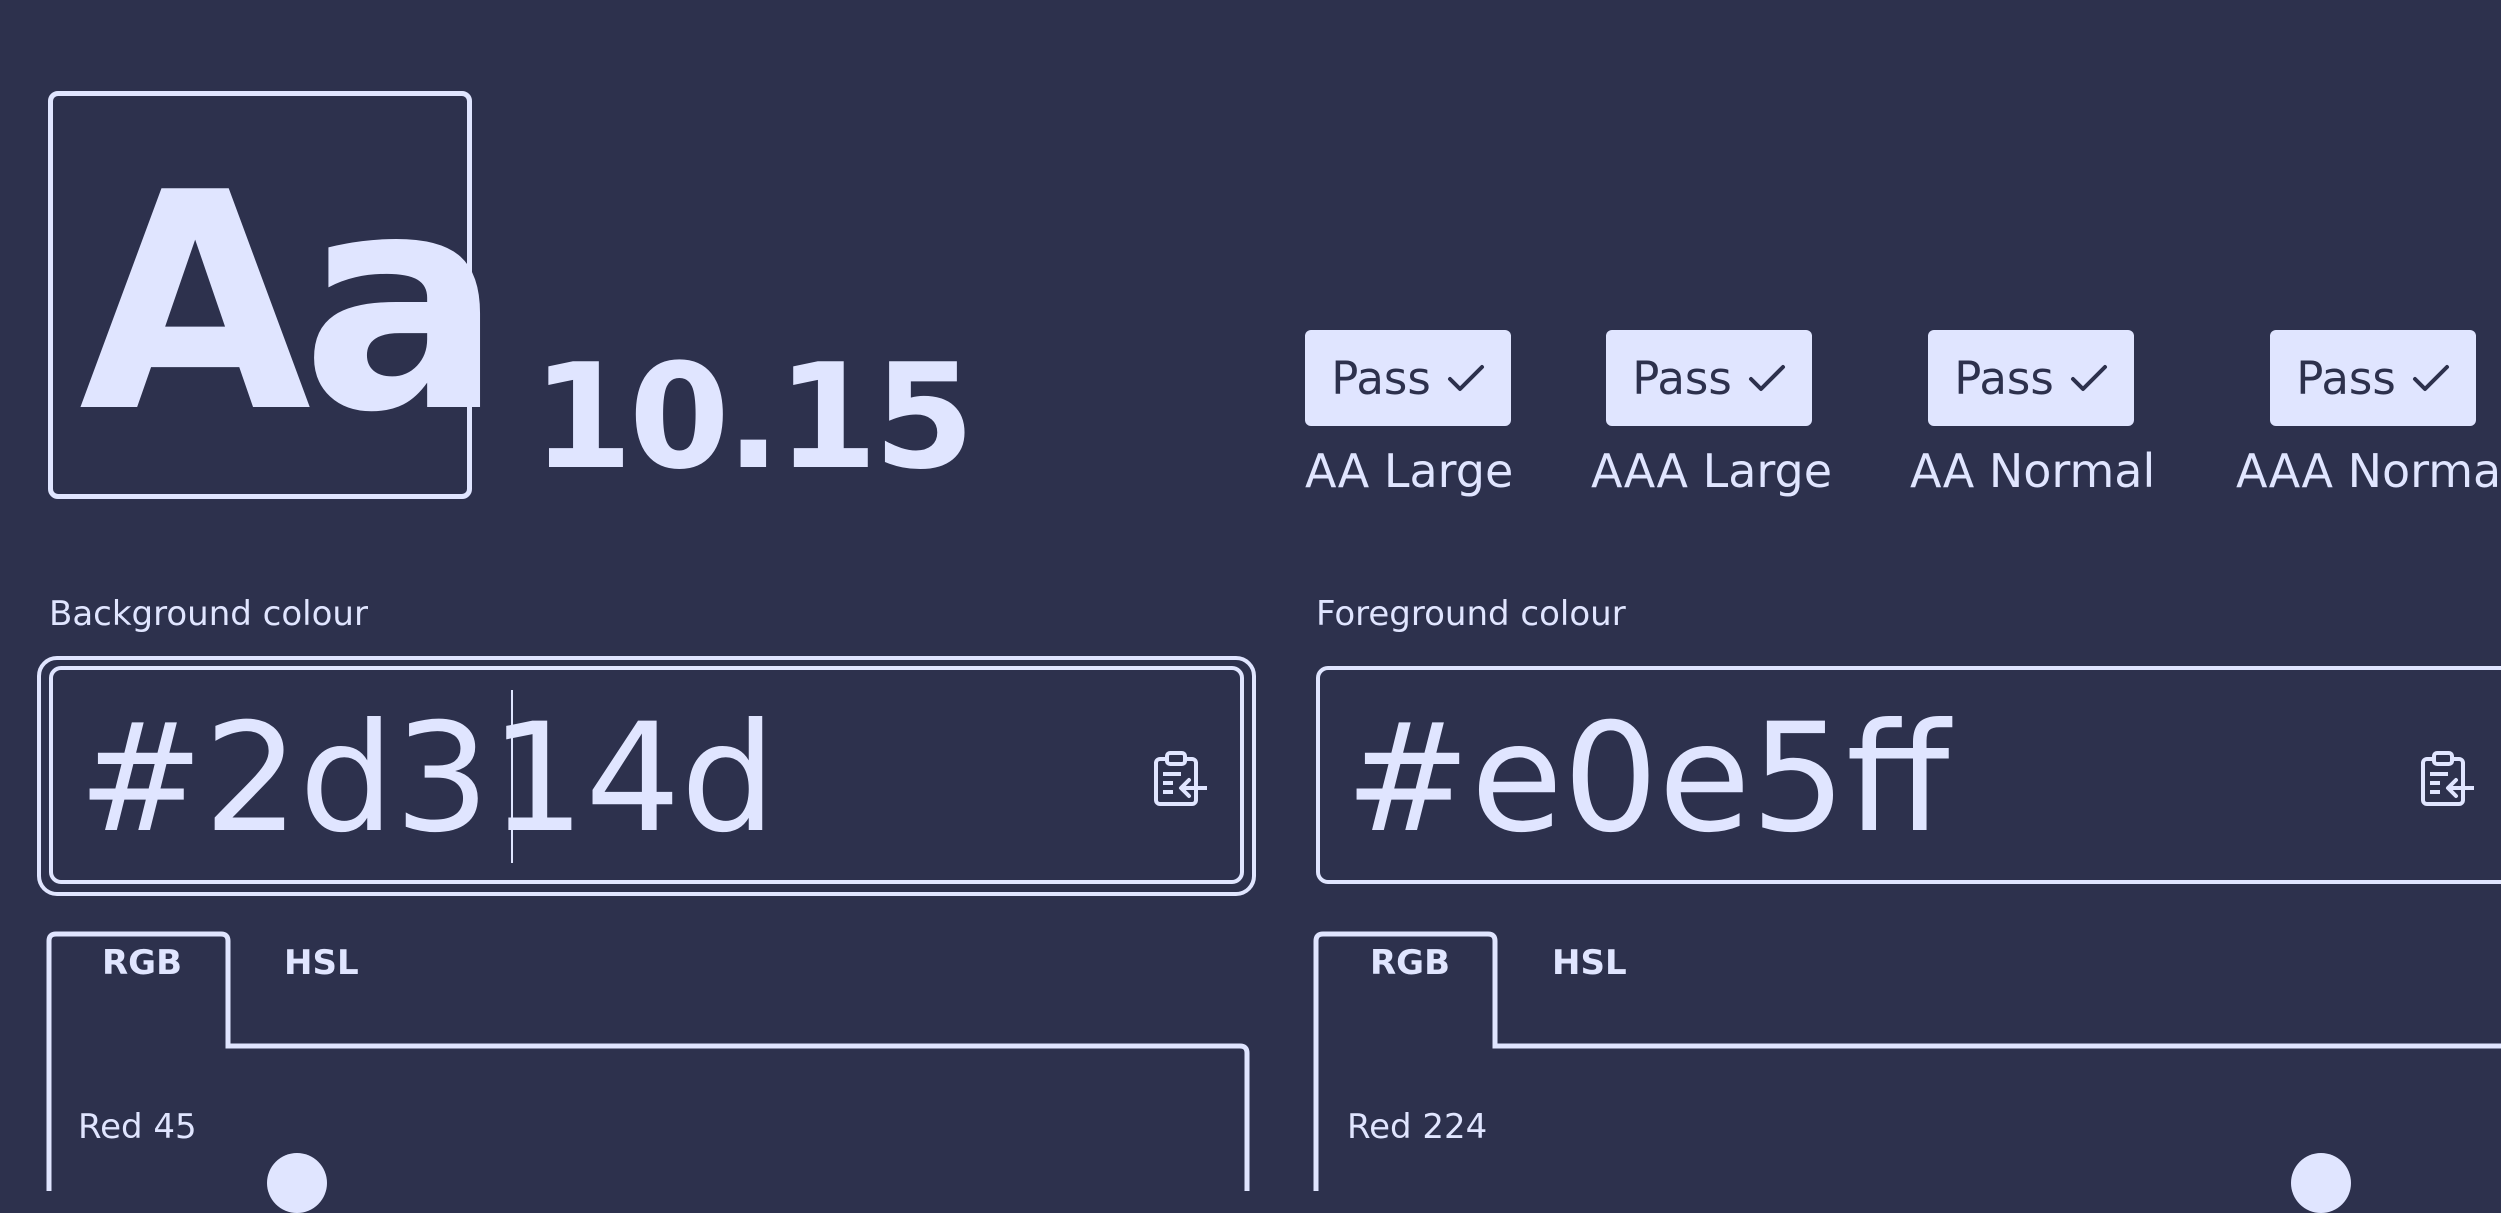  What do you see at coordinates (427, 779) in the screenshot?
I see `background-colour-value: #2d314d` at bounding box center [427, 779].